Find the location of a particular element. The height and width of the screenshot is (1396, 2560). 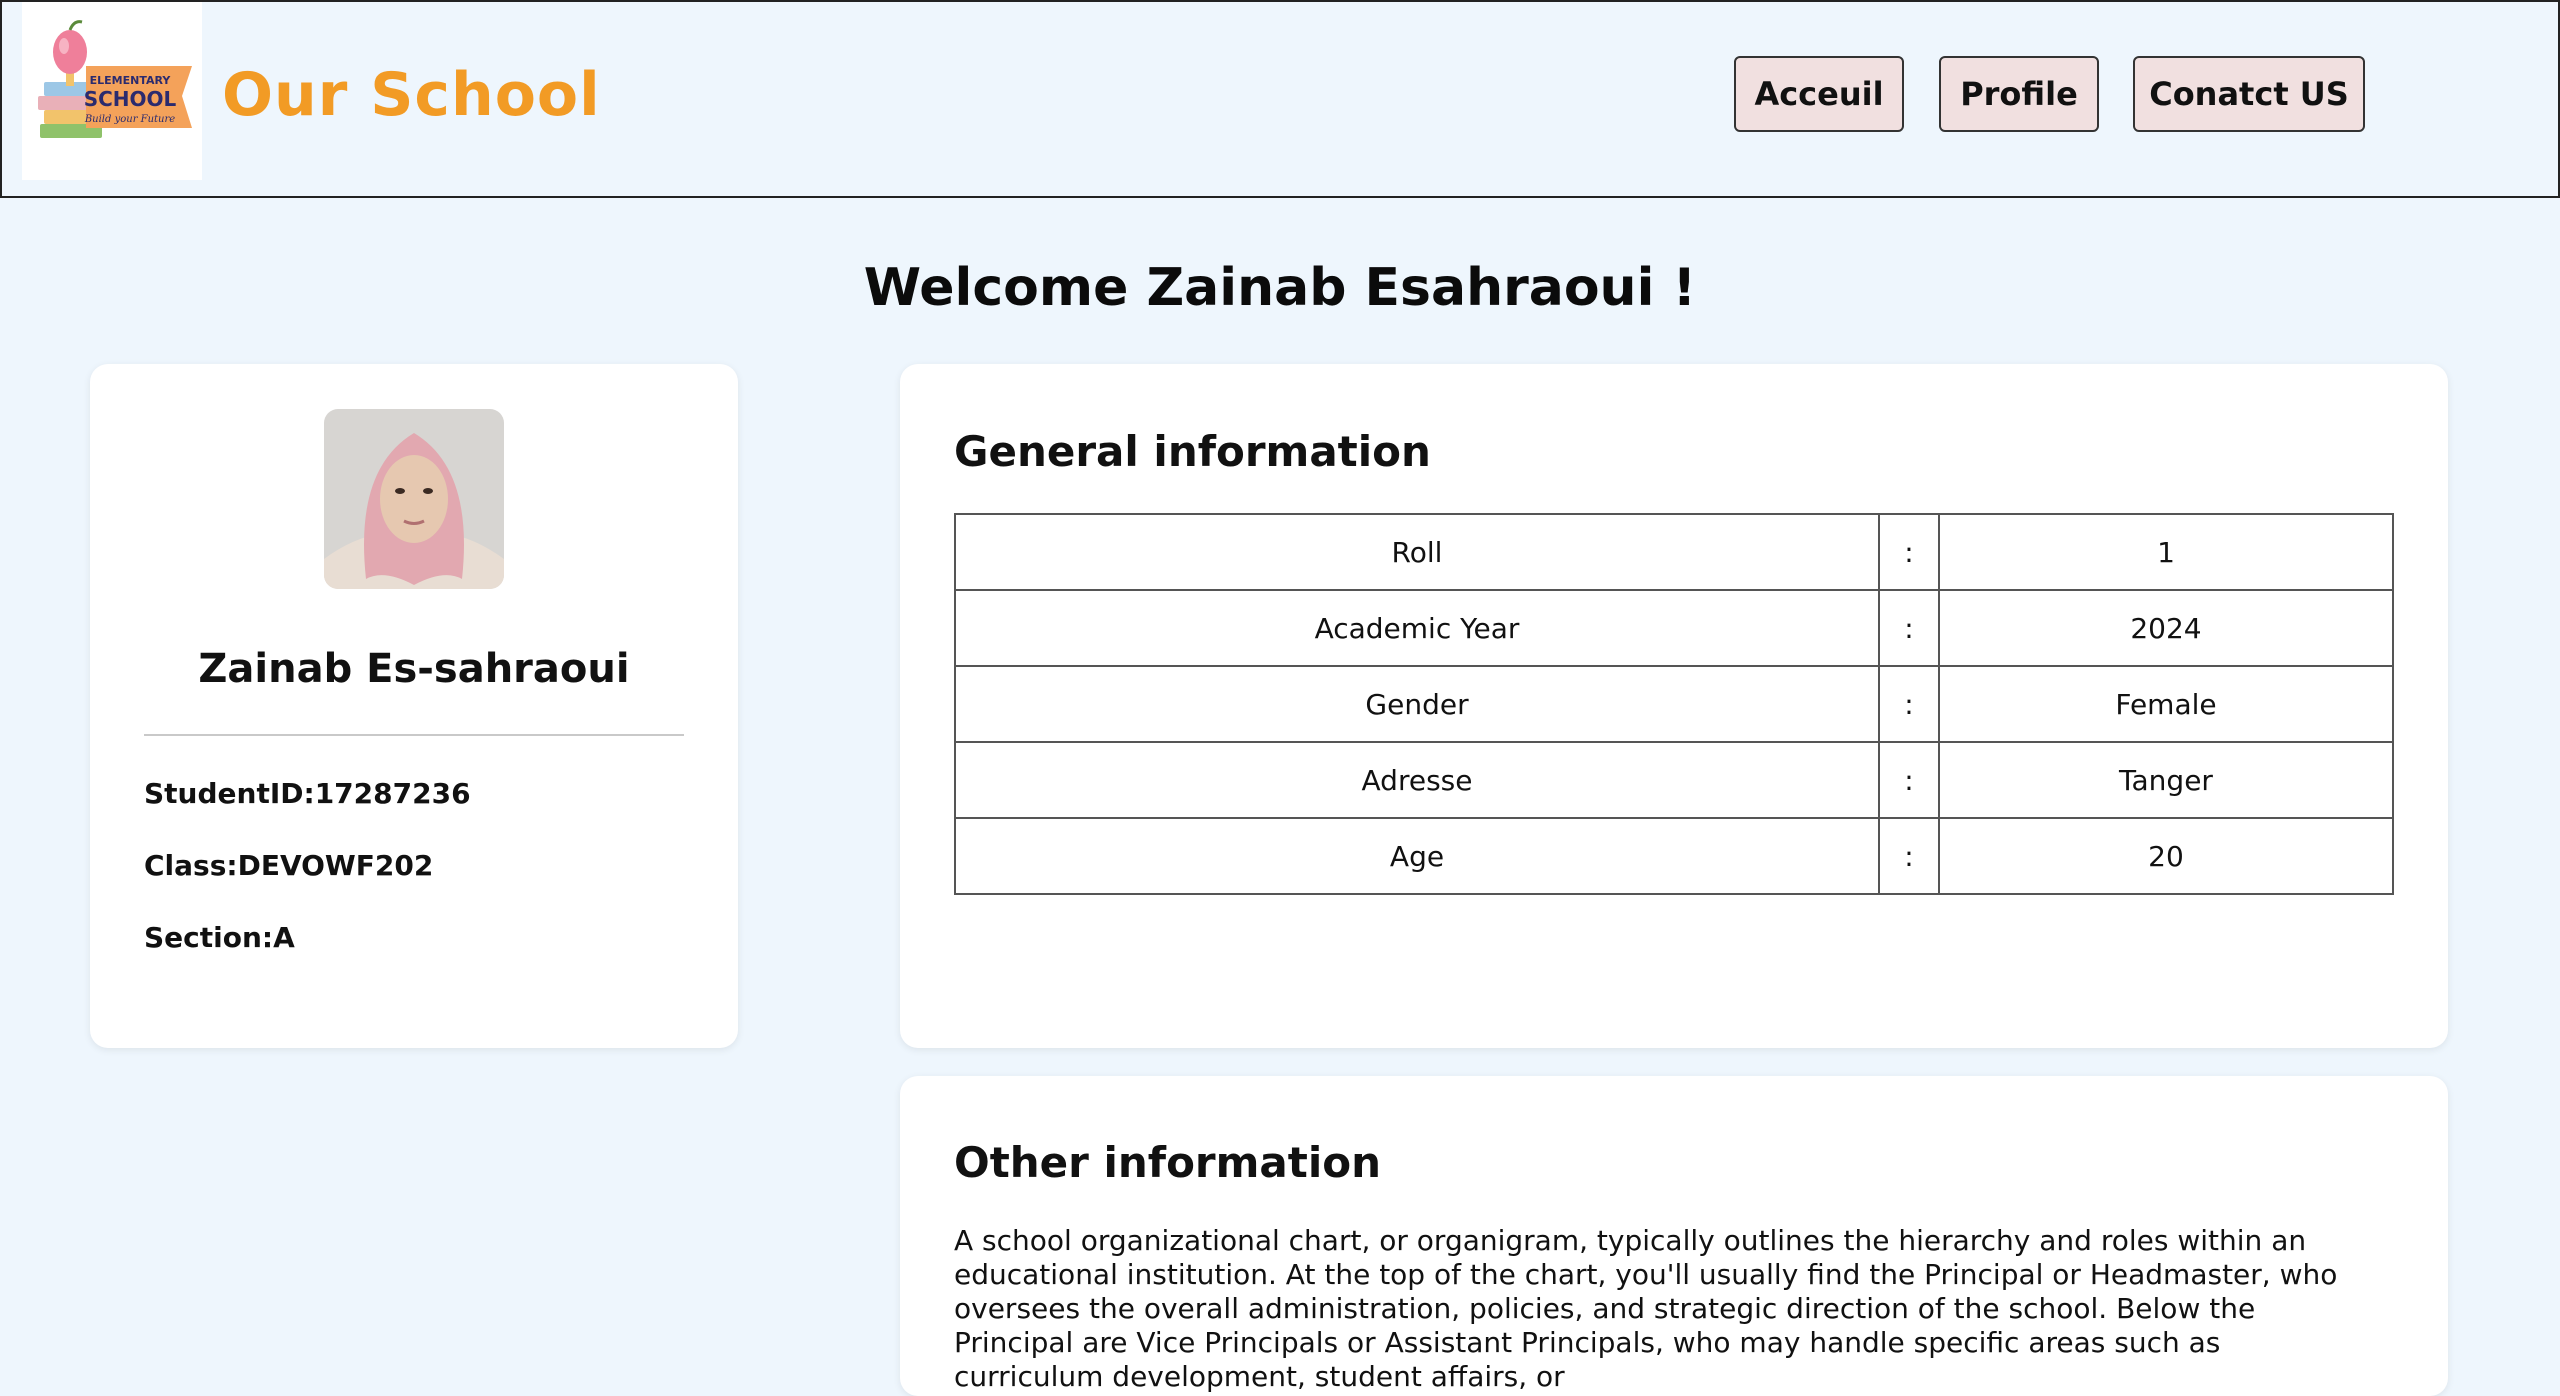

student-name: Zainab Es-sahraoui is located at coordinates (414, 669).